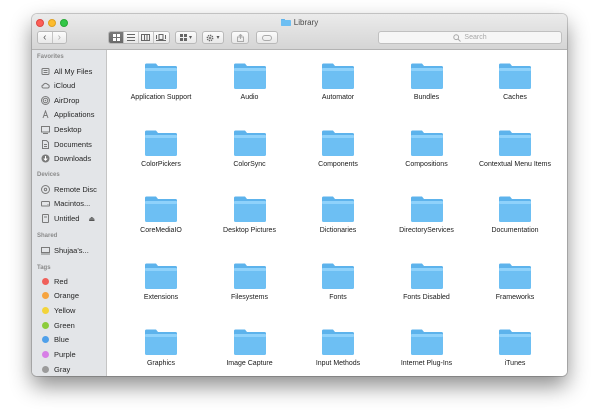 The image size is (598, 417). Describe the element at coordinates (58, 325) in the screenshot. I see `sidebar-item-tag-green: Green` at that location.